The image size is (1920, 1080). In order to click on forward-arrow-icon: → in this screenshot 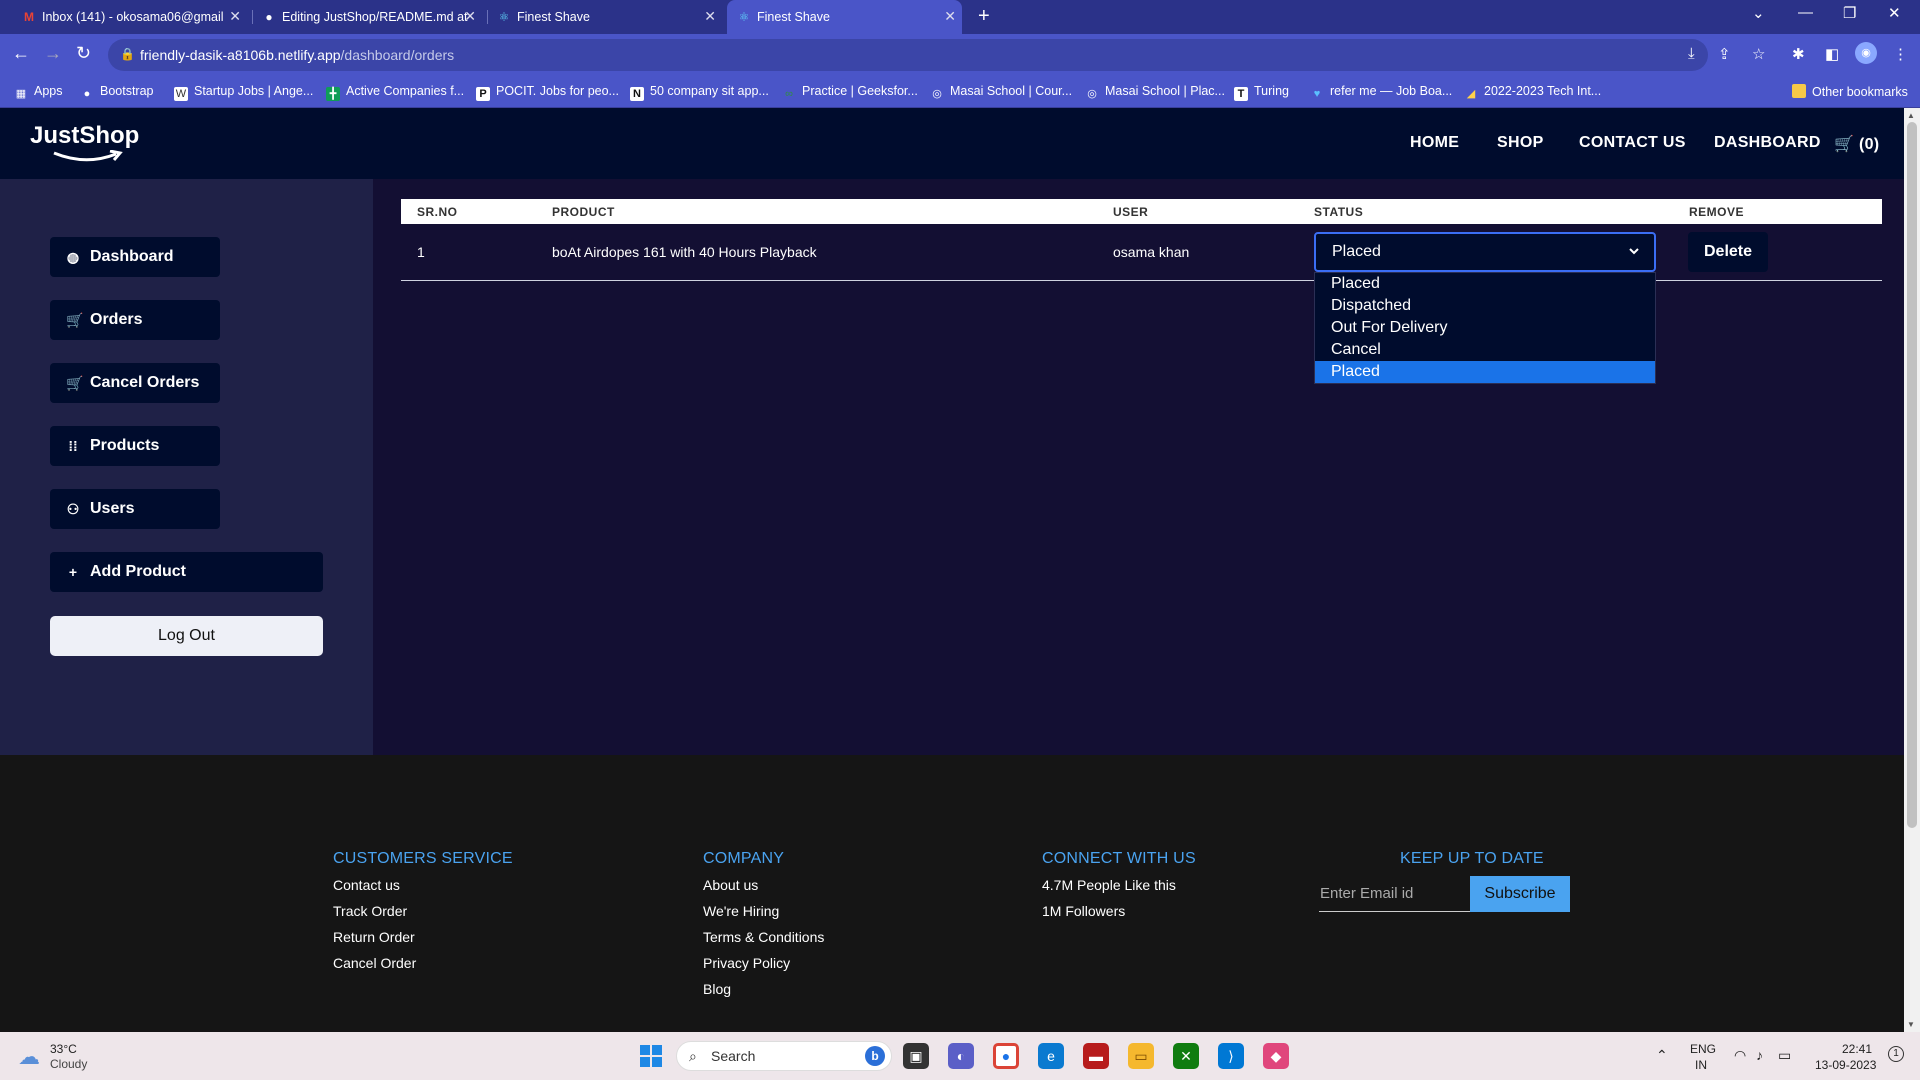, I will do `click(53, 53)`.